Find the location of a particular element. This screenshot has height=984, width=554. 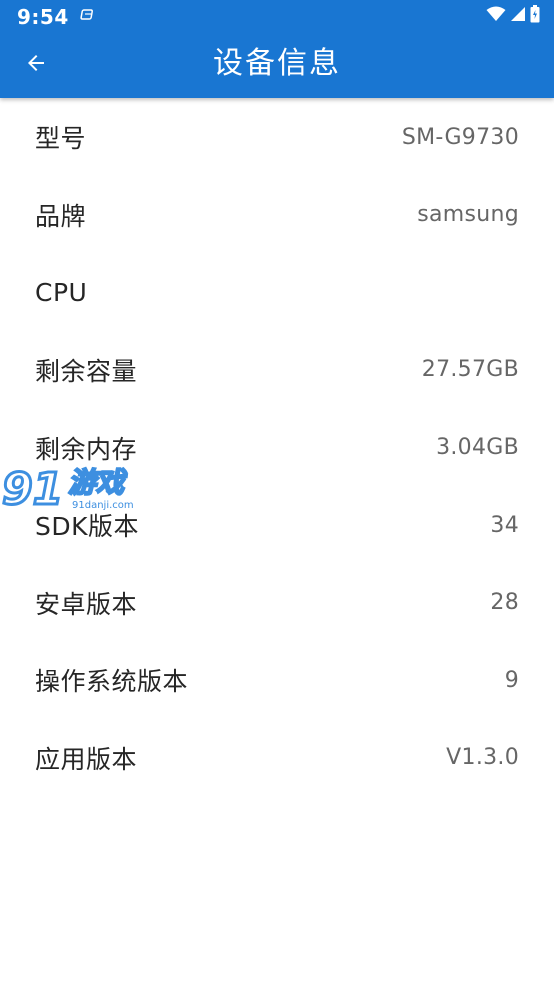

row-label: CPU is located at coordinates (61, 292).